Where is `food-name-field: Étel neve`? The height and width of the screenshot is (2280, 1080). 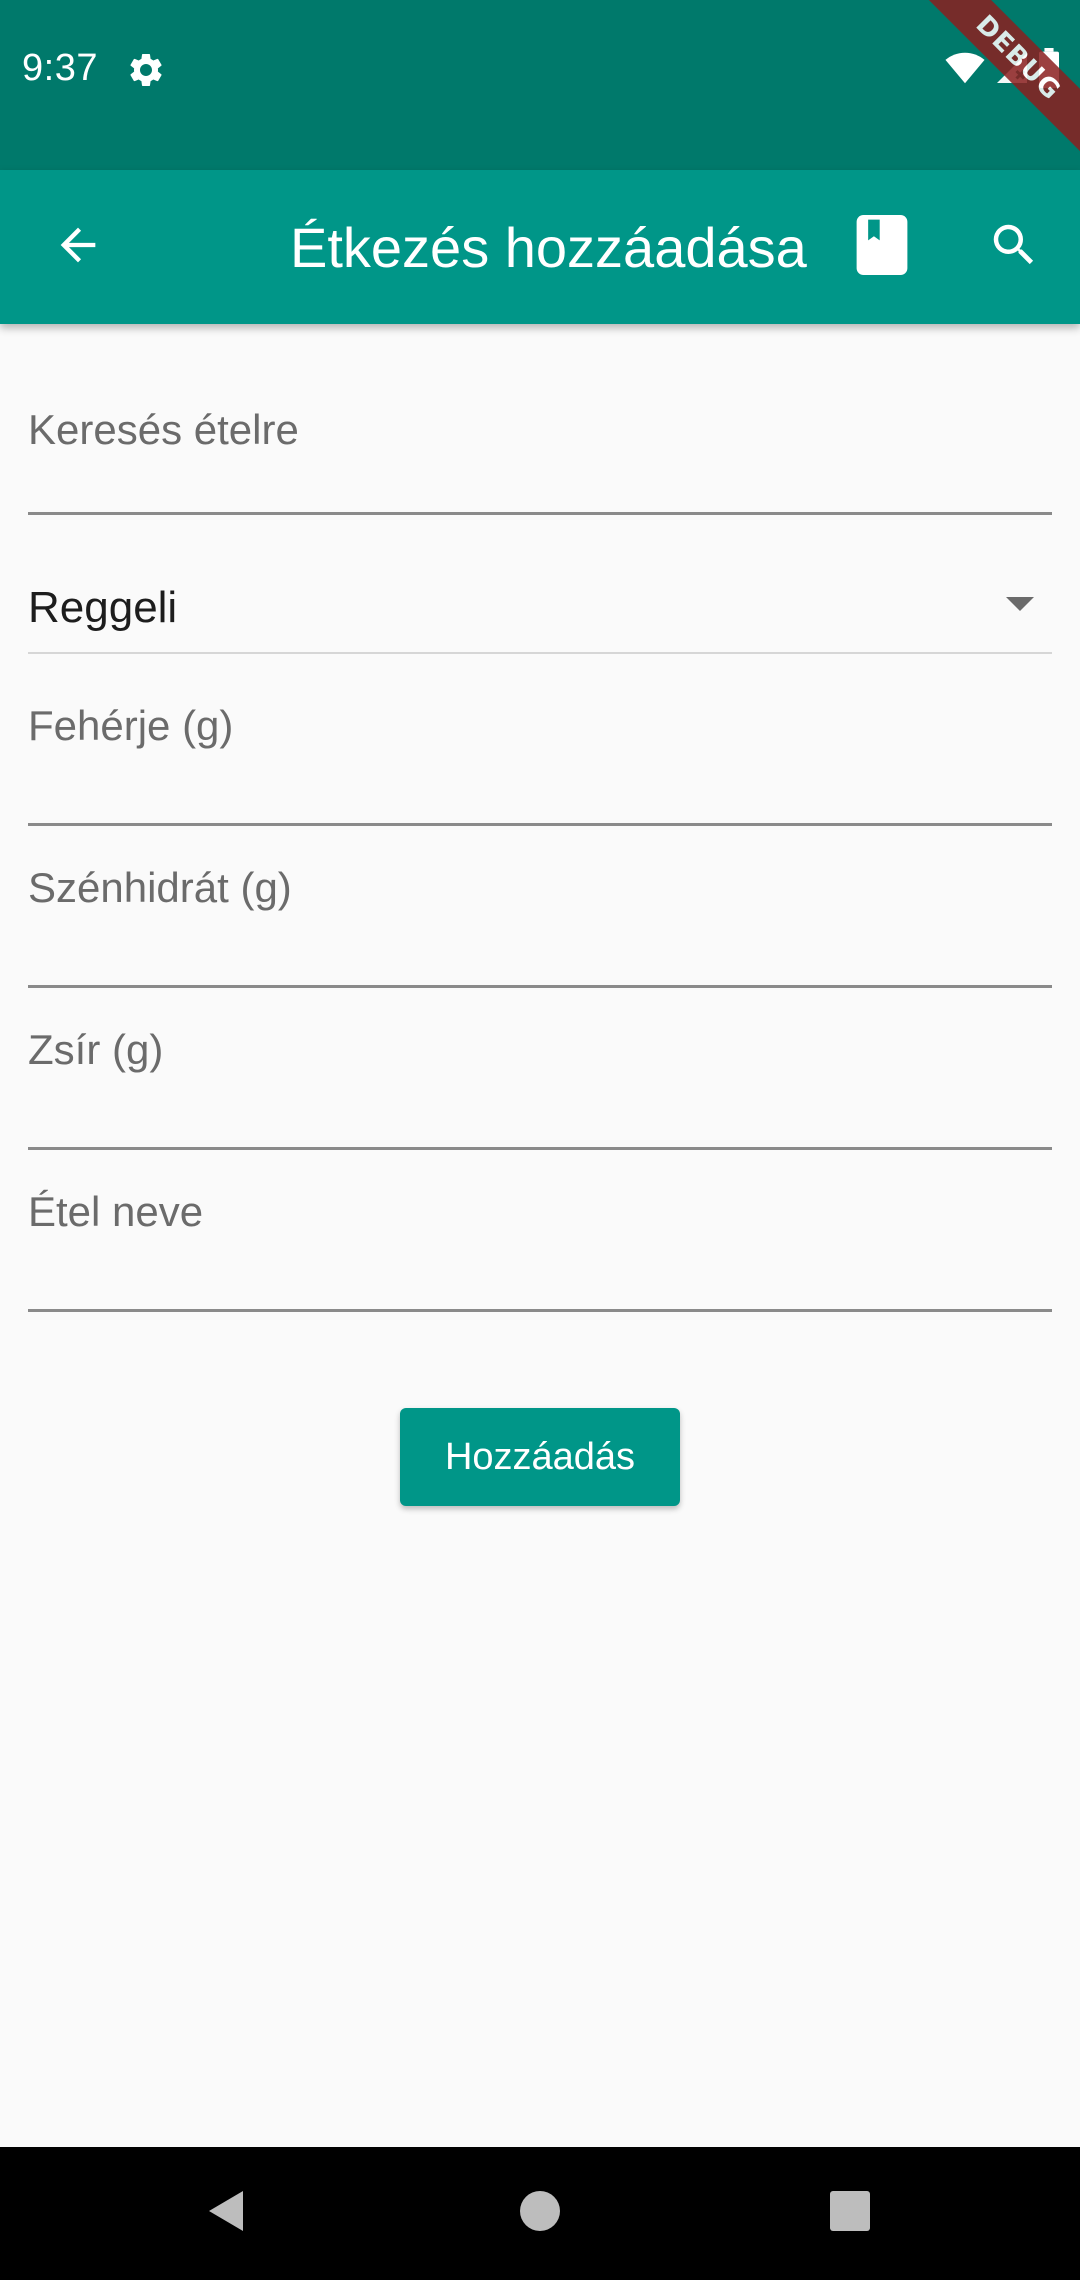
food-name-field: Étel neve is located at coordinates (540, 1231).